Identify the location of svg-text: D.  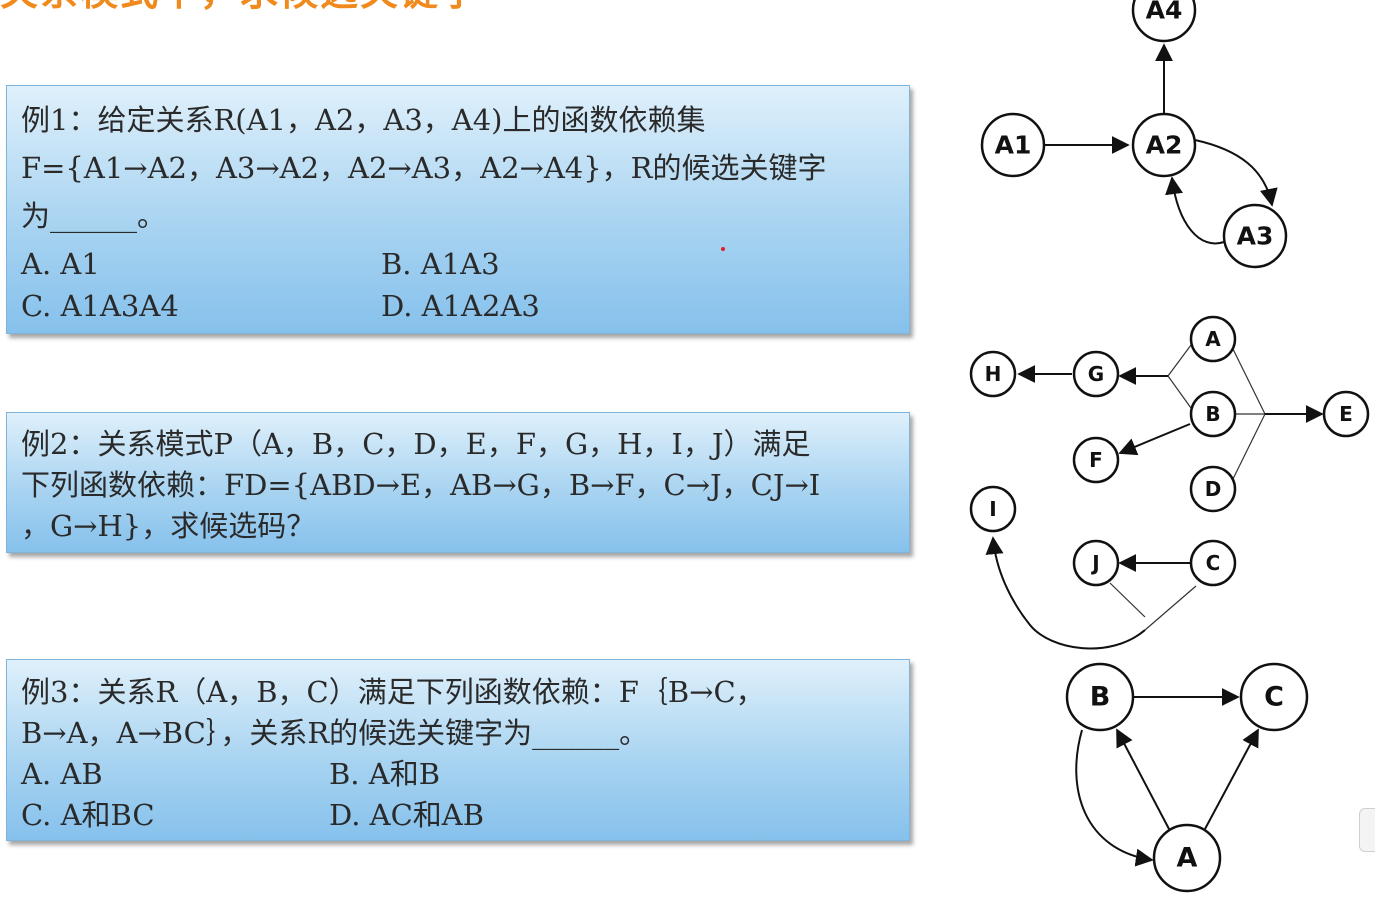
(1213, 489).